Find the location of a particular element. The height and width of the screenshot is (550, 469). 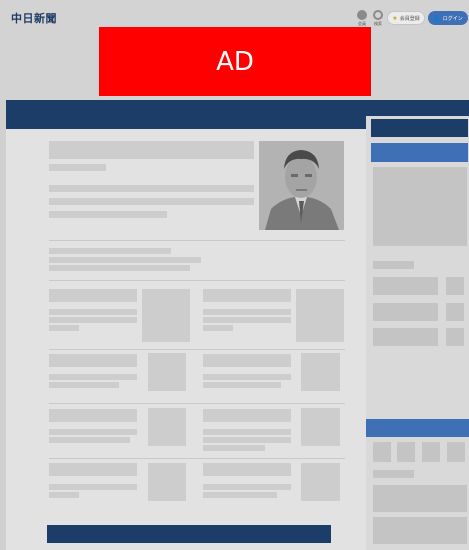

login-button: 👤 ログイン is located at coordinates (448, 18).